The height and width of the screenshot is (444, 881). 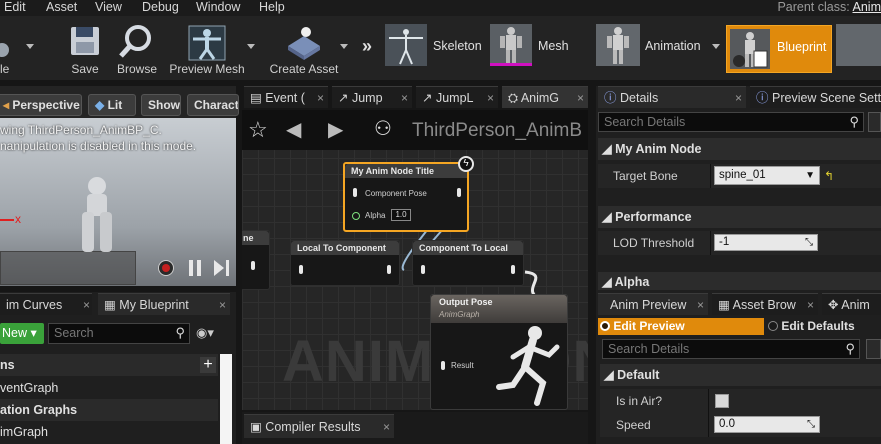 What do you see at coordinates (108, 7) in the screenshot?
I see `menu-view: View` at bounding box center [108, 7].